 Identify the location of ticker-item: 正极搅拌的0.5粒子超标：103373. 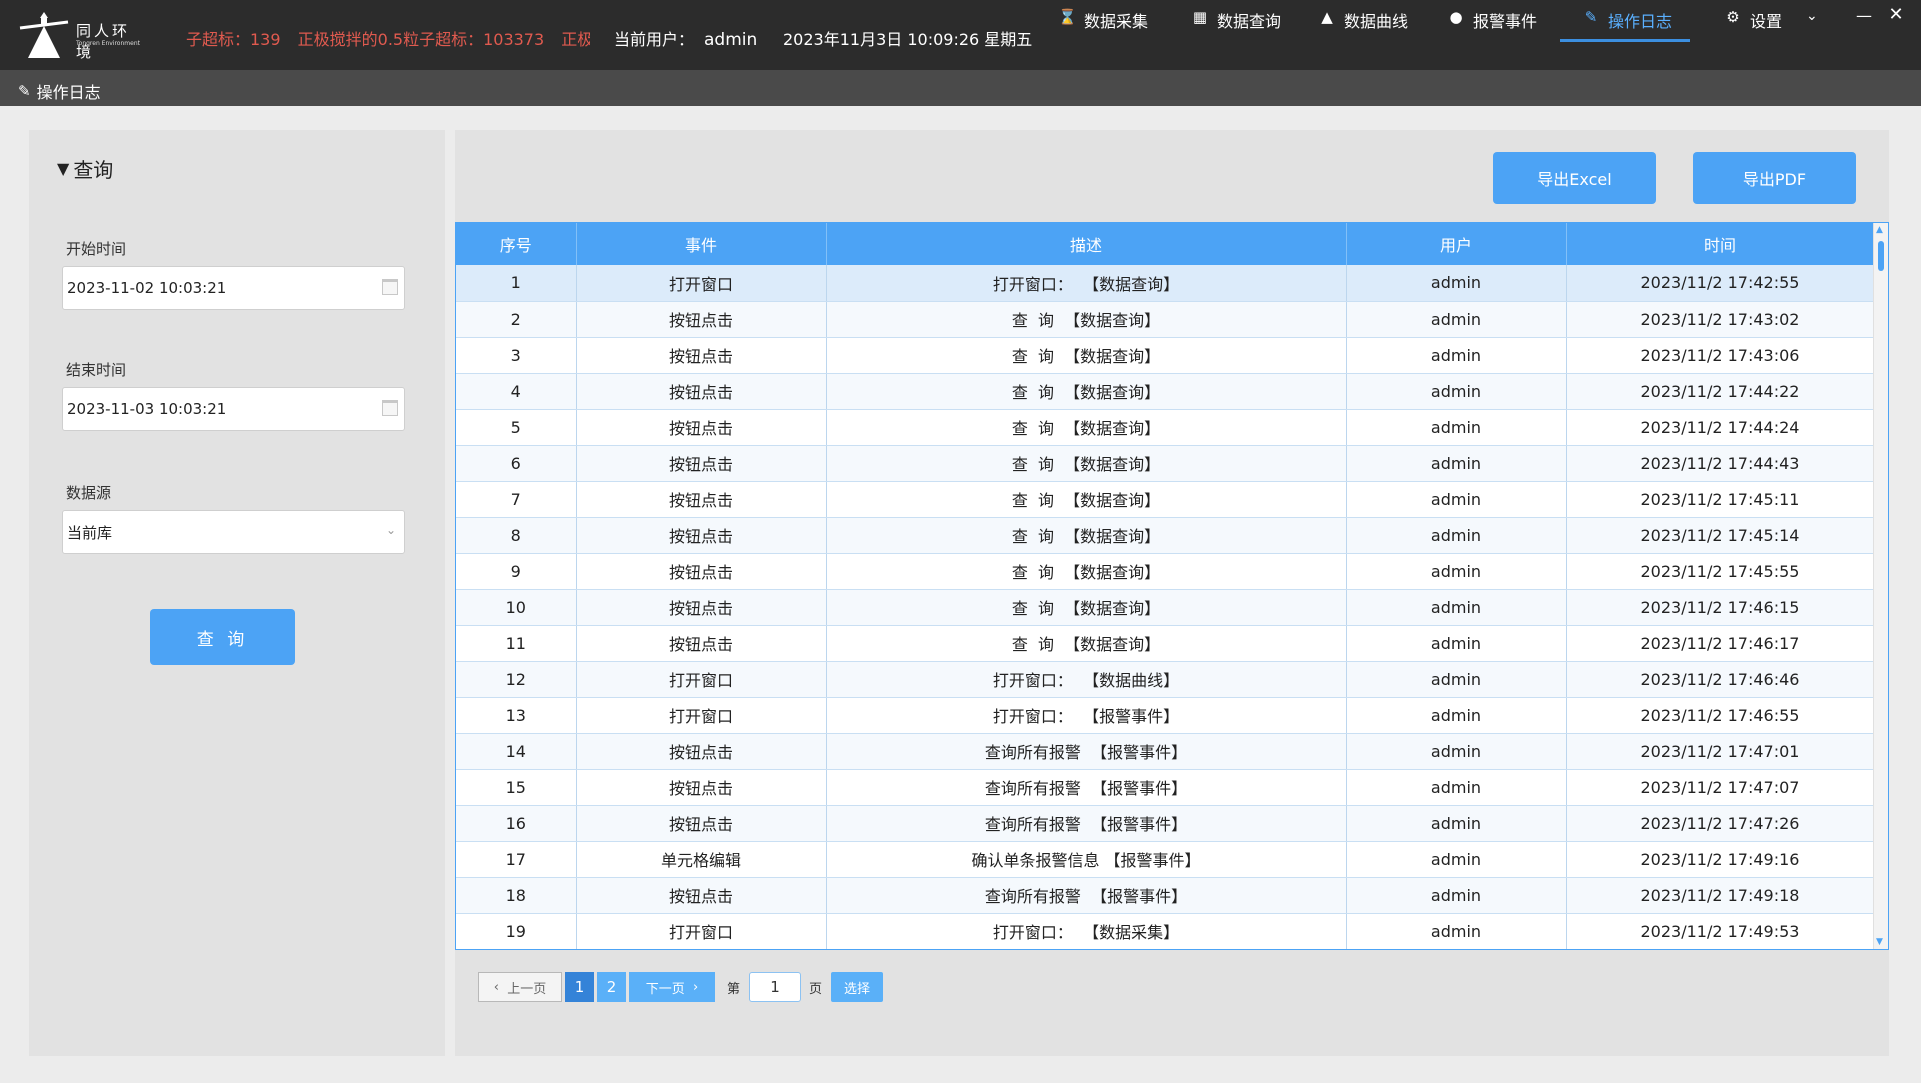
(421, 39).